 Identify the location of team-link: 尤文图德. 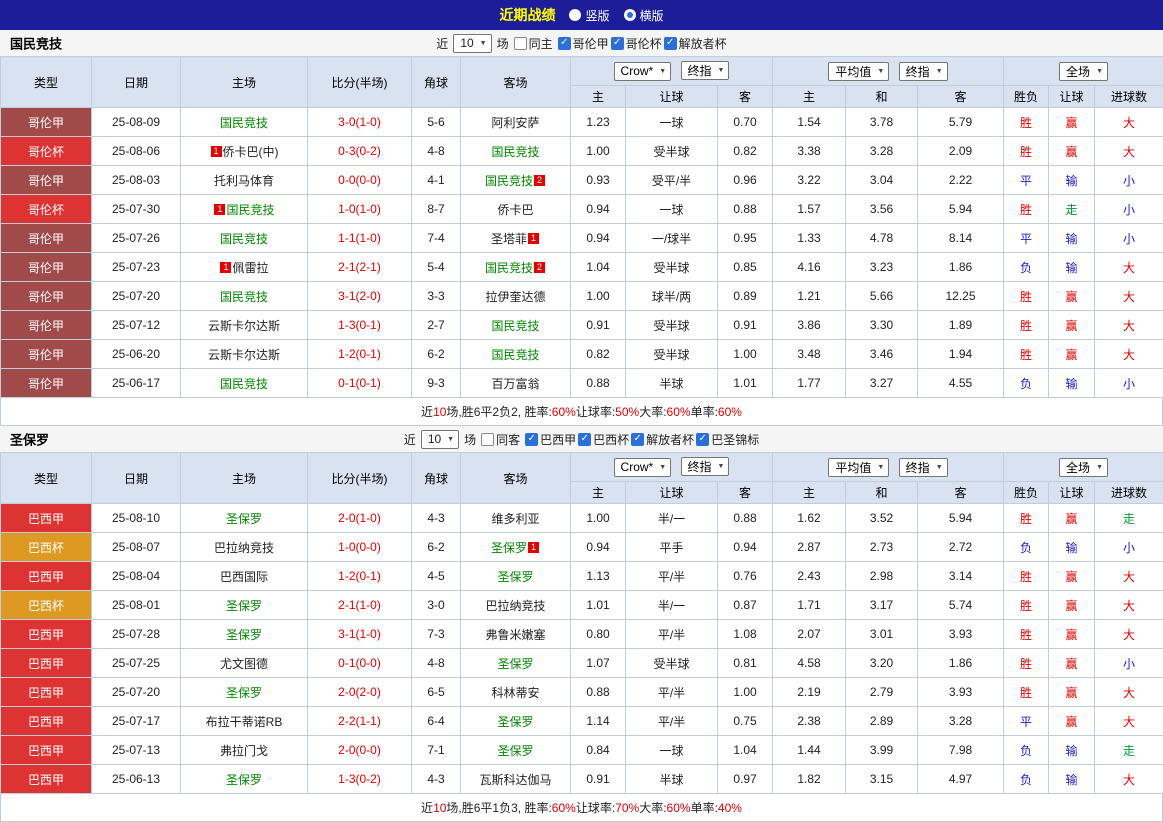
(244, 664).